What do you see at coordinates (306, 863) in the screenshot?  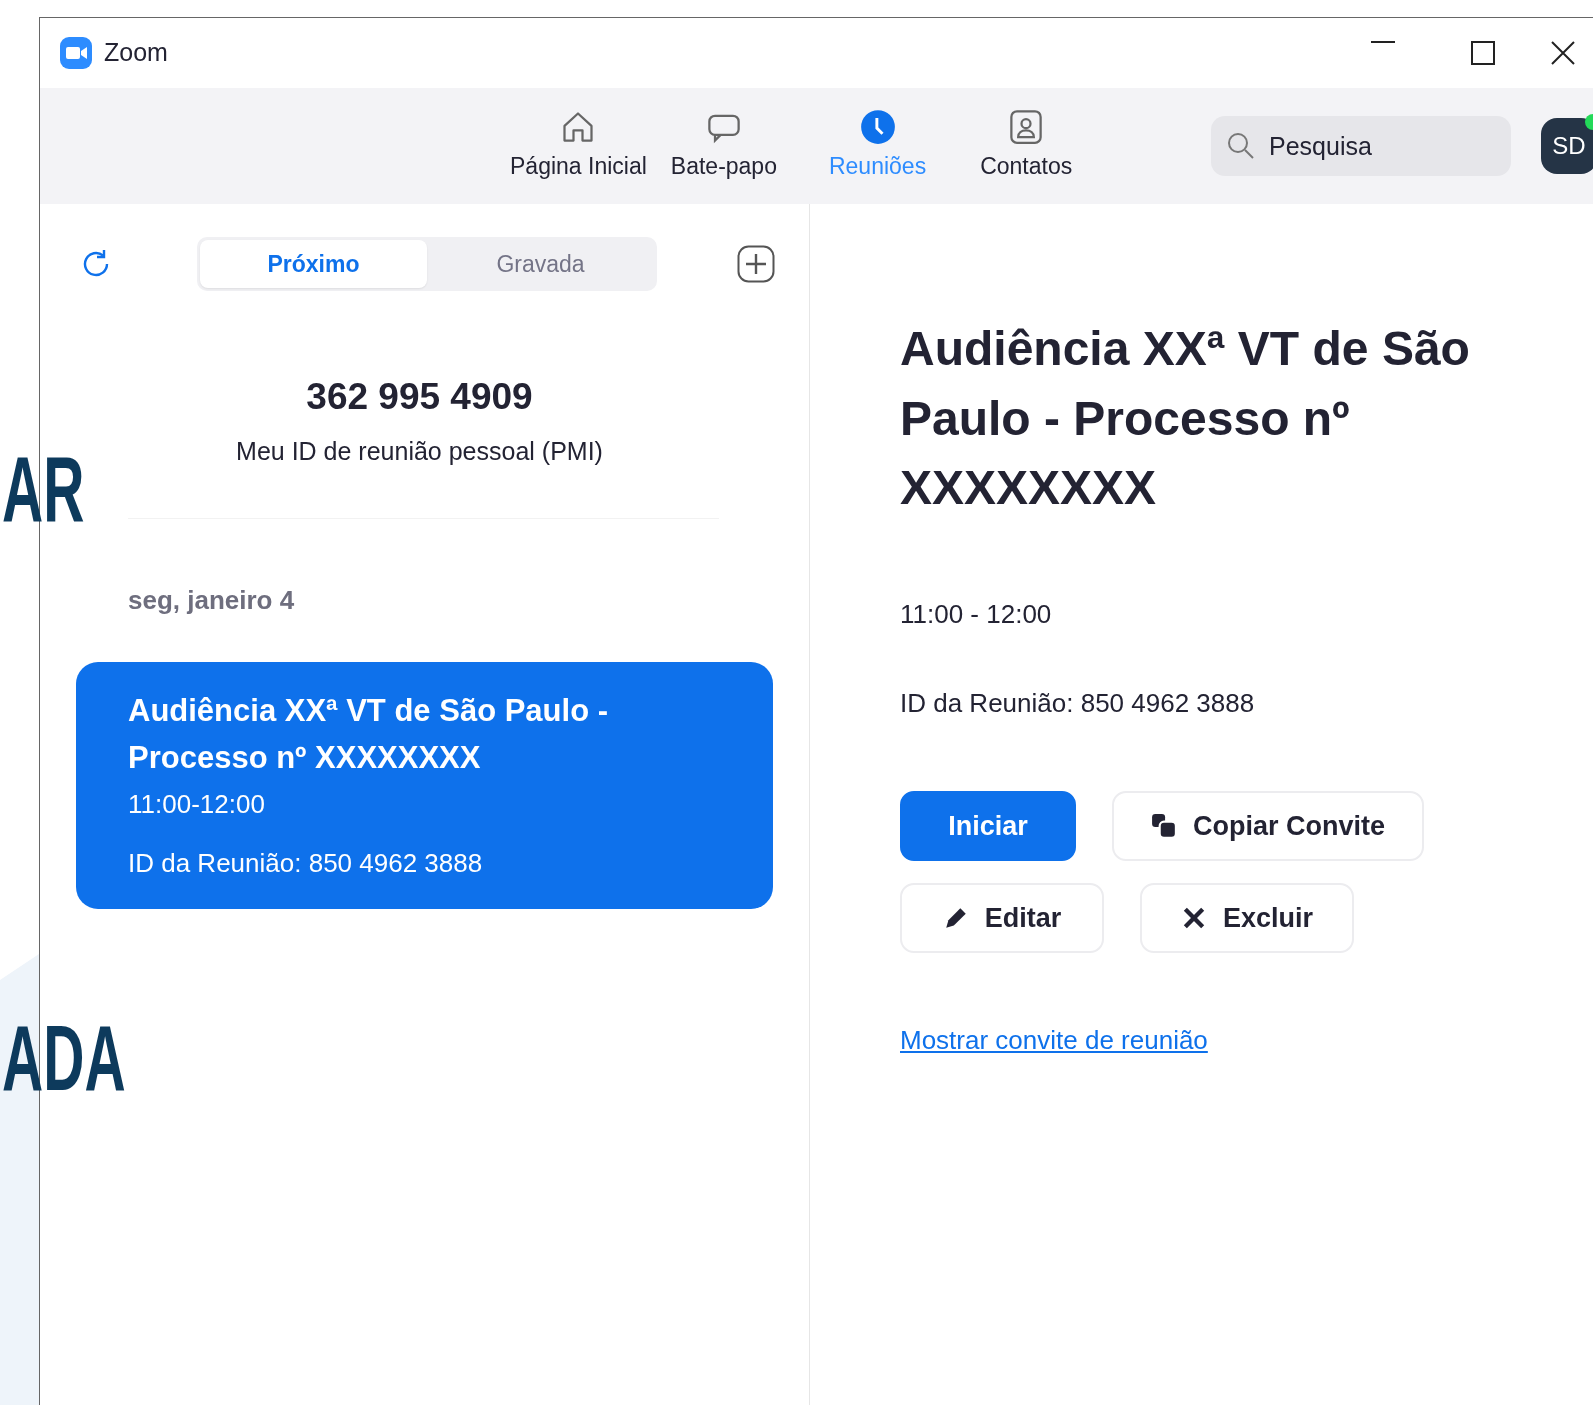 I see `meeting-card-id: ID da Reunião: 850 4962 3888` at bounding box center [306, 863].